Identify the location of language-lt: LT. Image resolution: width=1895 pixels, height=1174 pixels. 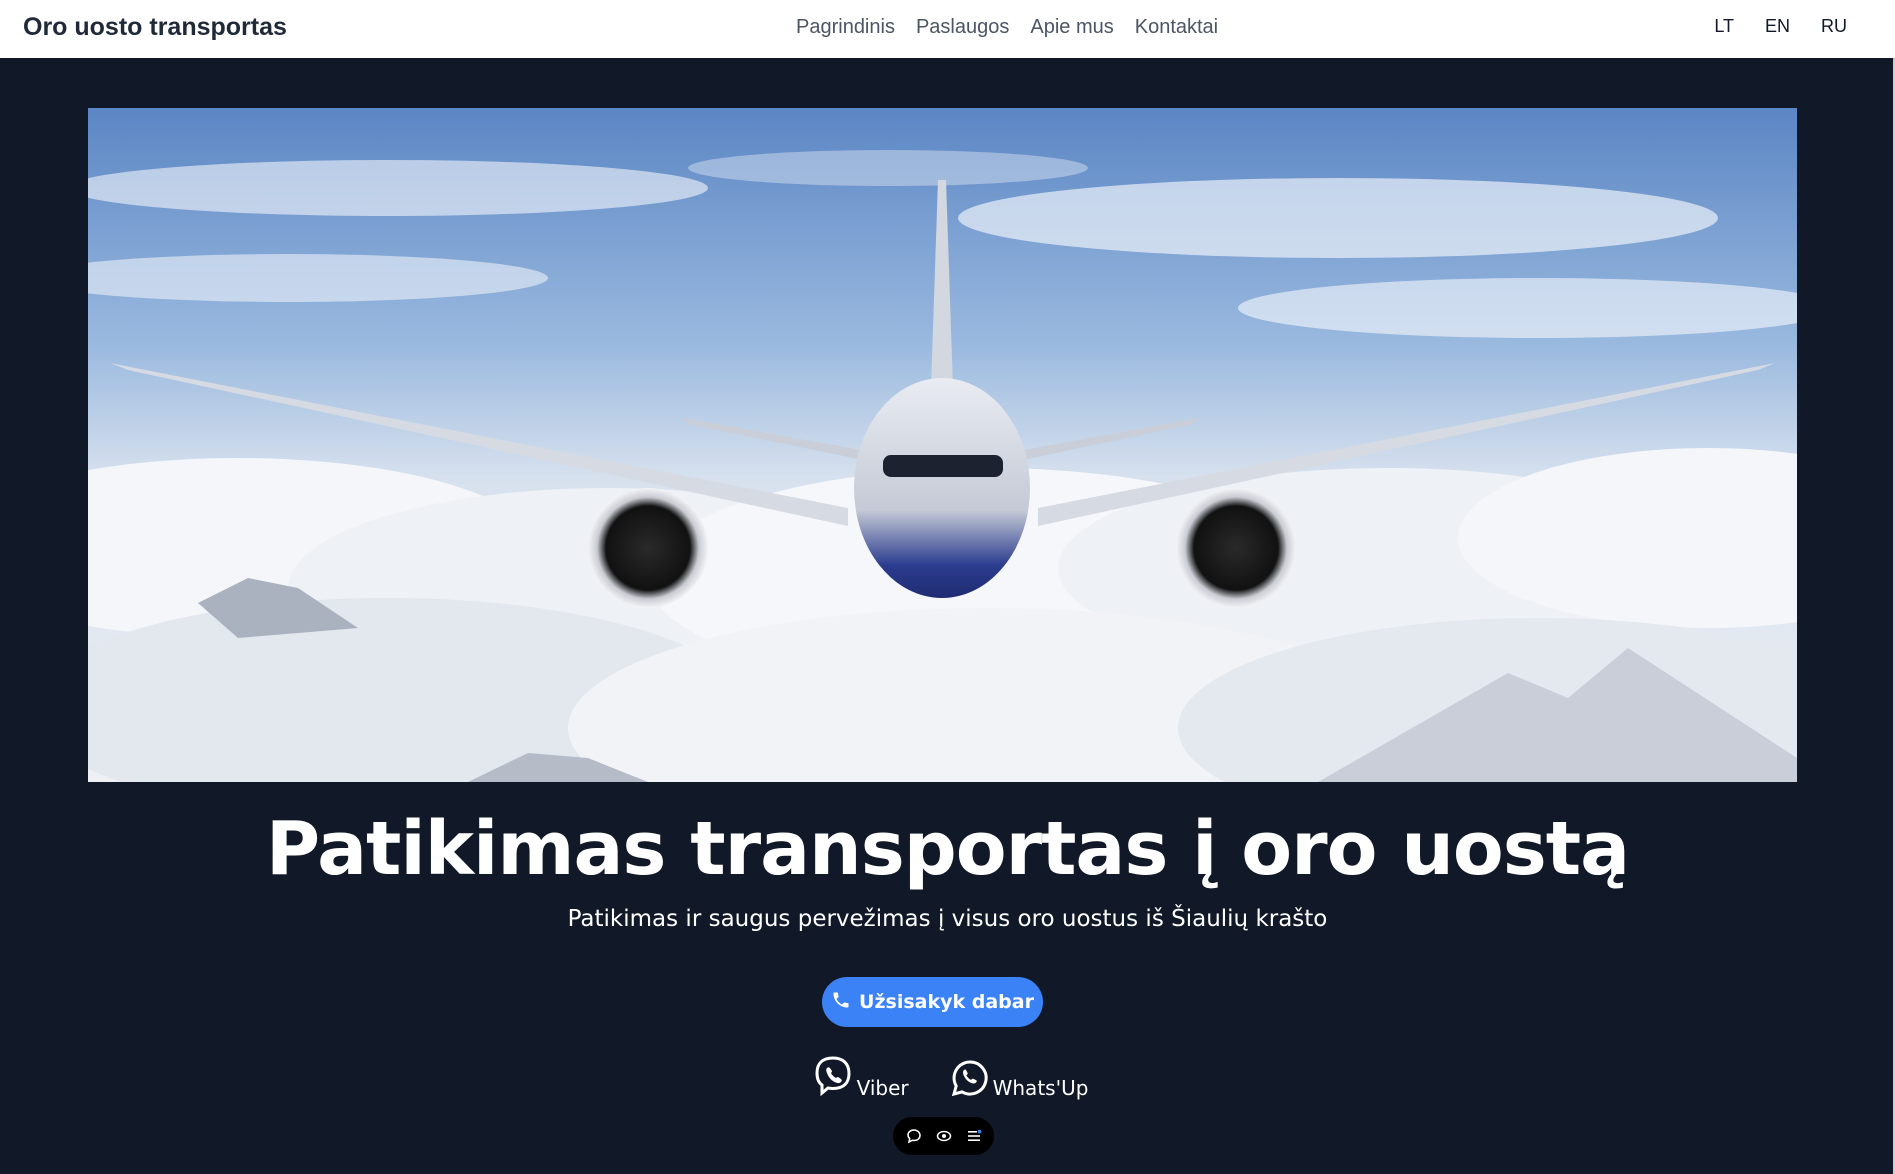
(1724, 26).